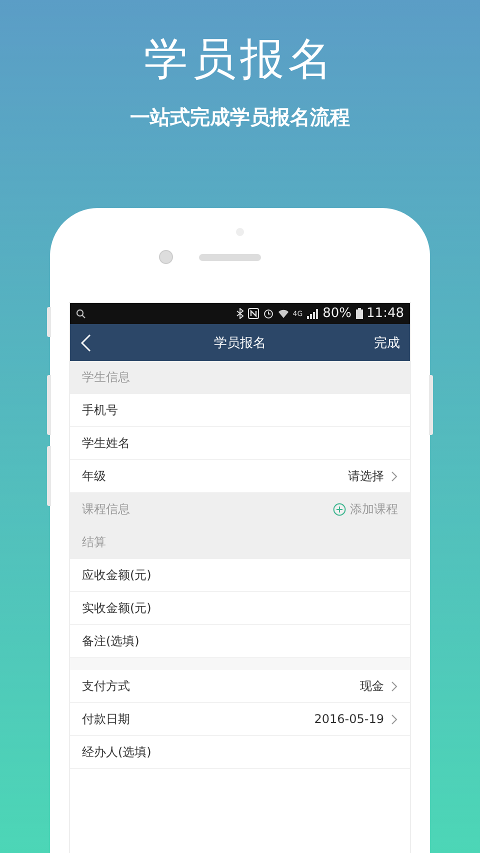  What do you see at coordinates (337, 313) in the screenshot?
I see `battery-percent: 80%` at bounding box center [337, 313].